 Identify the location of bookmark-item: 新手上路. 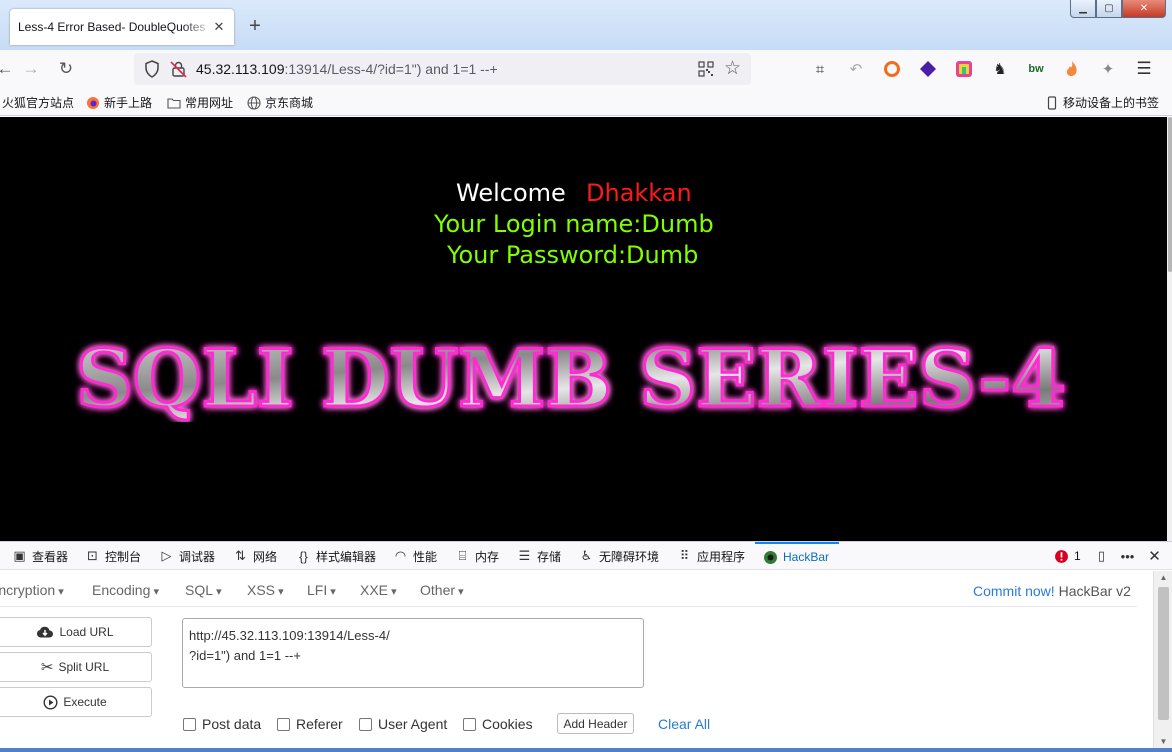
(119, 102).